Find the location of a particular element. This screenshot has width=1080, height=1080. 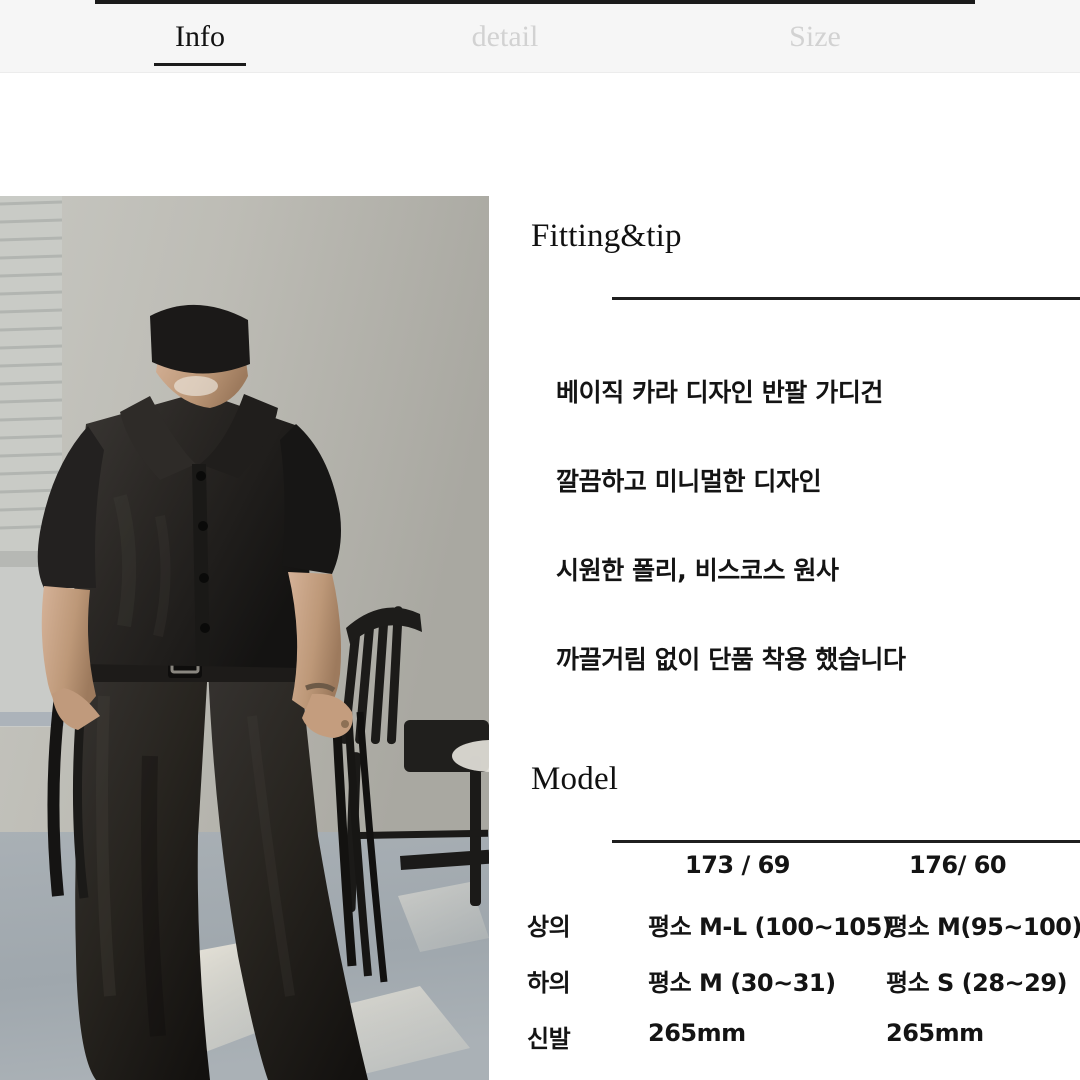

row-label-top: 상의 is located at coordinates (549, 927).